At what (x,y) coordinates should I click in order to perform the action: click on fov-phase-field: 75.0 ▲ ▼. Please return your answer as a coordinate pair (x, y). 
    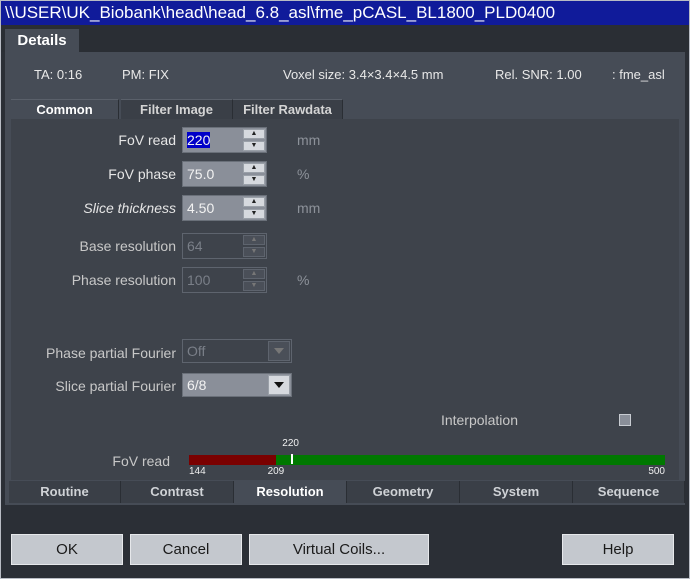
    Looking at the image, I should click on (224, 174).